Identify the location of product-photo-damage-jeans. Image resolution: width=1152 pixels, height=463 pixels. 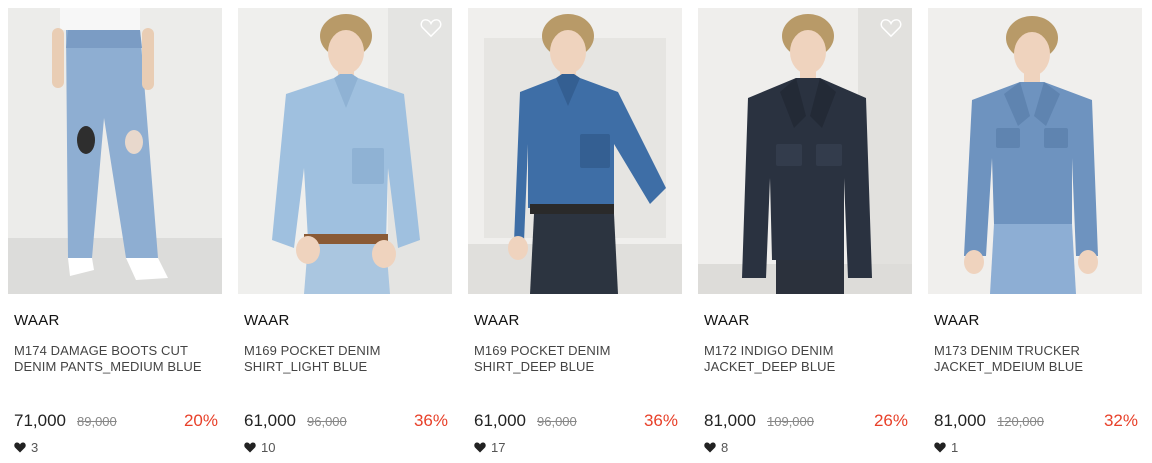
(115, 151).